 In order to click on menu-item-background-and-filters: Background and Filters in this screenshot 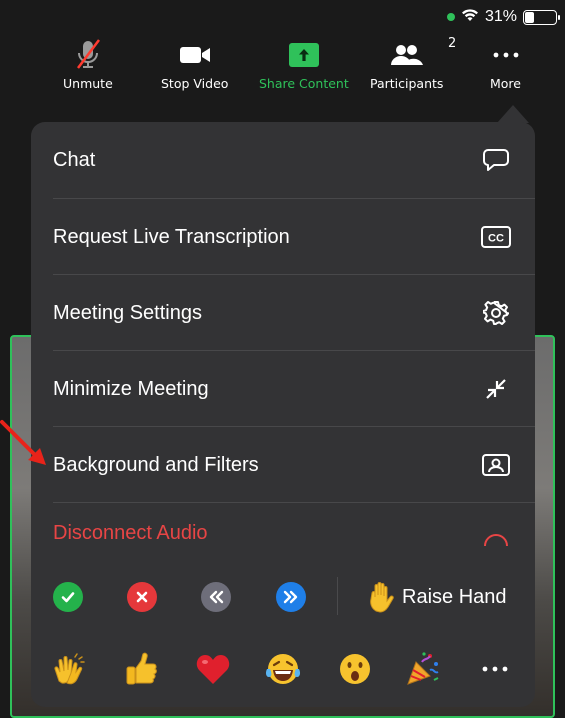, I will do `click(284, 465)`.